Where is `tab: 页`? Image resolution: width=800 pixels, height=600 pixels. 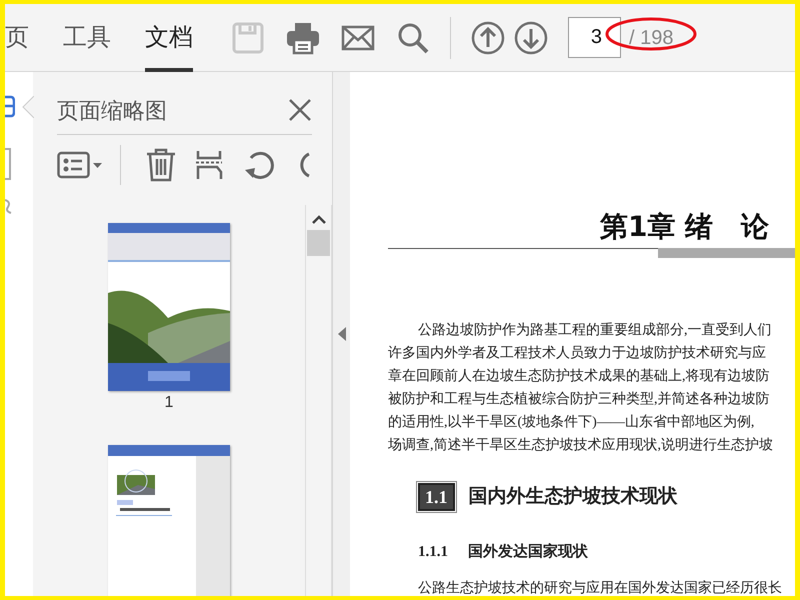 tab: 页 is located at coordinates (17, 38).